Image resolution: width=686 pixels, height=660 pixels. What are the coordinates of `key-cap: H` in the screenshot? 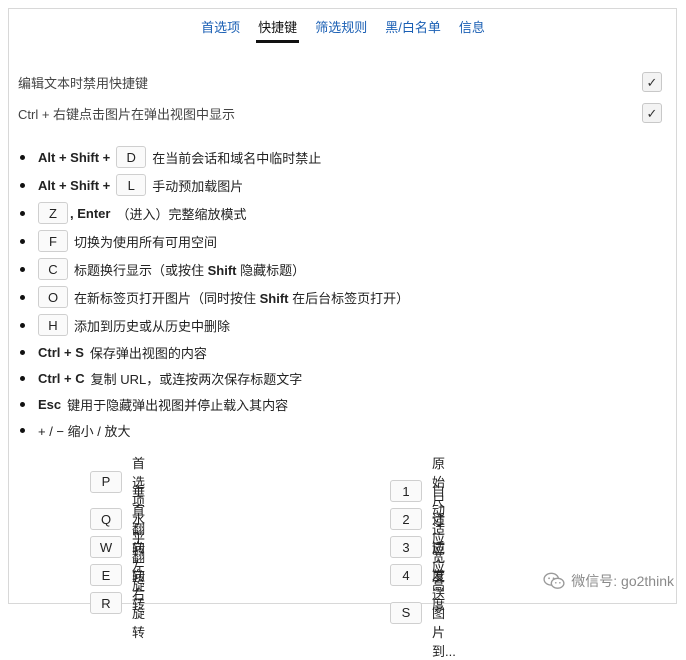 It's located at (53, 325).